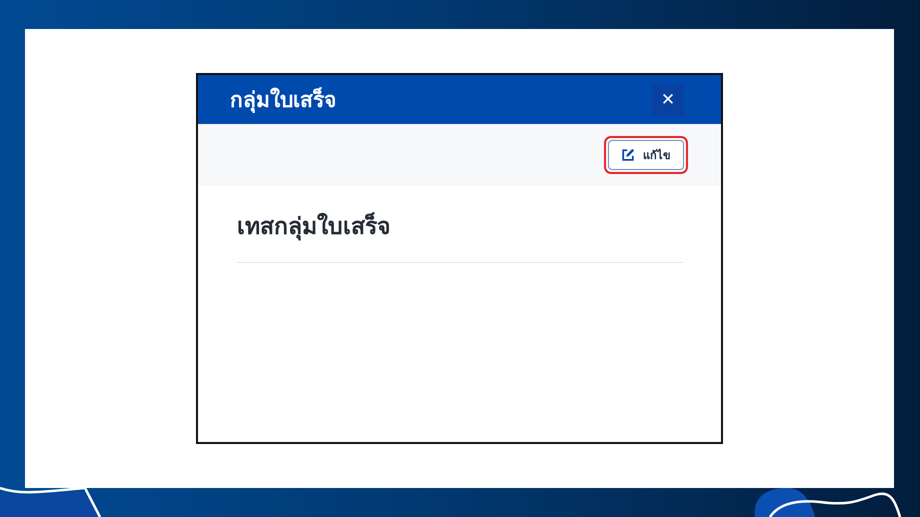 The image size is (920, 517). Describe the element at coordinates (668, 100) in the screenshot. I see `close-button: ✕` at that location.